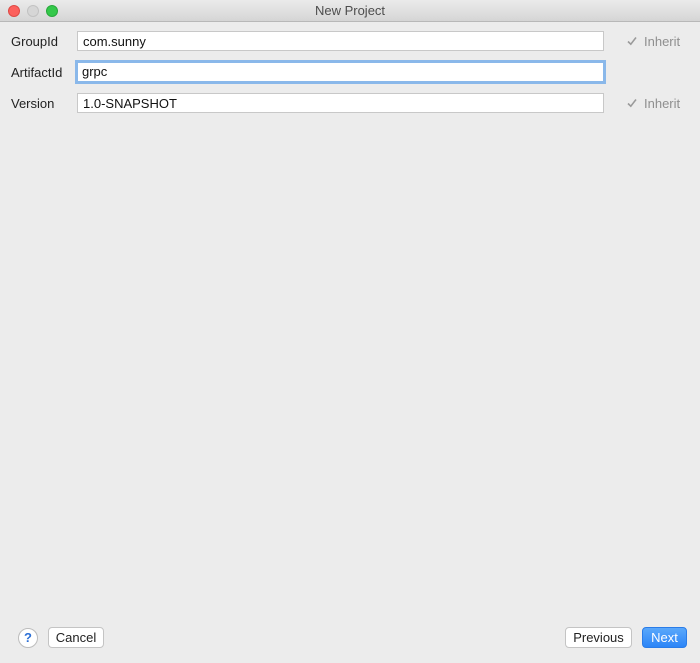  Describe the element at coordinates (33, 103) in the screenshot. I see `version-label: Version` at that location.